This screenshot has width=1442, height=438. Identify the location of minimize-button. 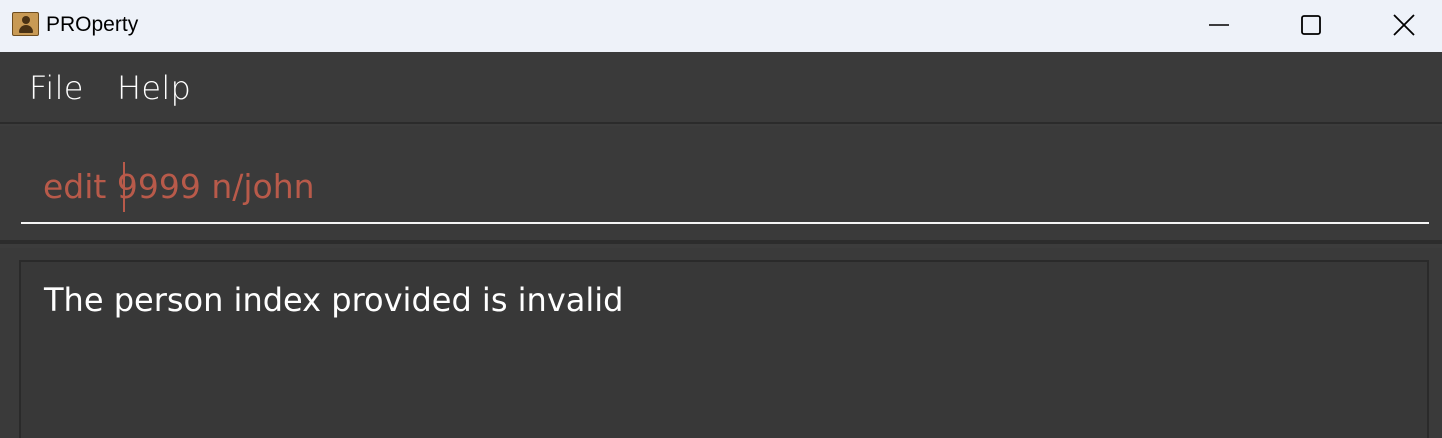
(1219, 25).